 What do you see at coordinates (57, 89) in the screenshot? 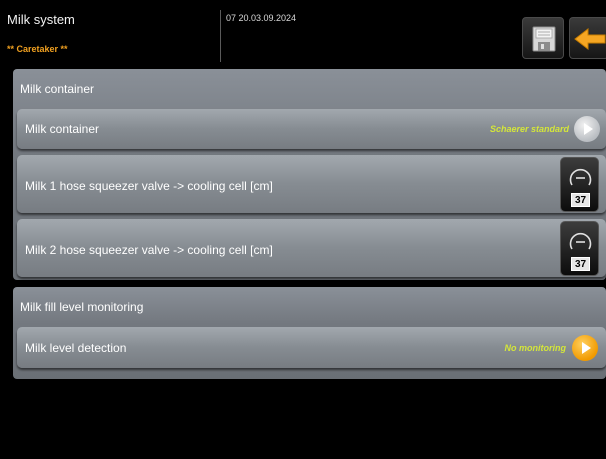
I see `section-title: Milk container` at bounding box center [57, 89].